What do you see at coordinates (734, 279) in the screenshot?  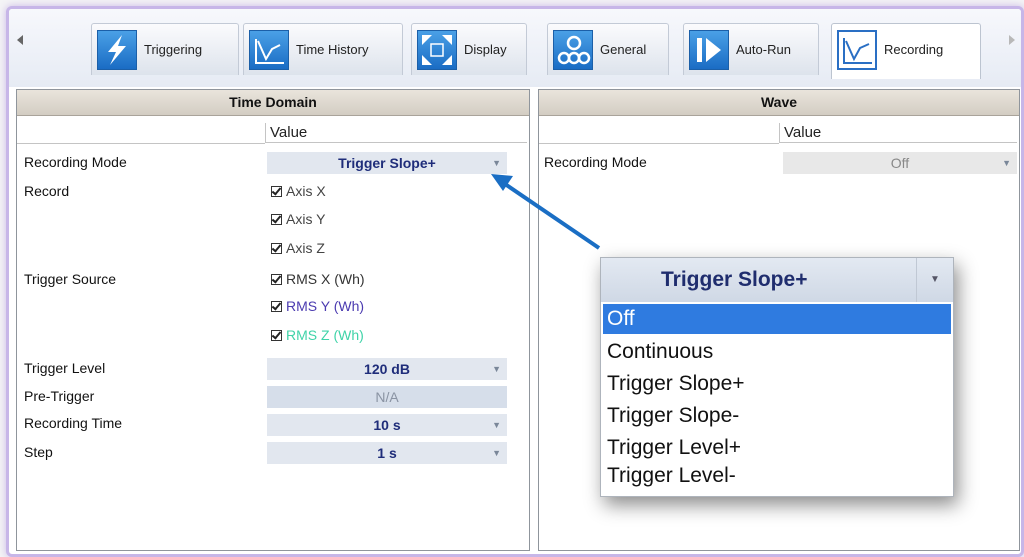 I see `dropdown-selected-value: Trigger Slope+` at bounding box center [734, 279].